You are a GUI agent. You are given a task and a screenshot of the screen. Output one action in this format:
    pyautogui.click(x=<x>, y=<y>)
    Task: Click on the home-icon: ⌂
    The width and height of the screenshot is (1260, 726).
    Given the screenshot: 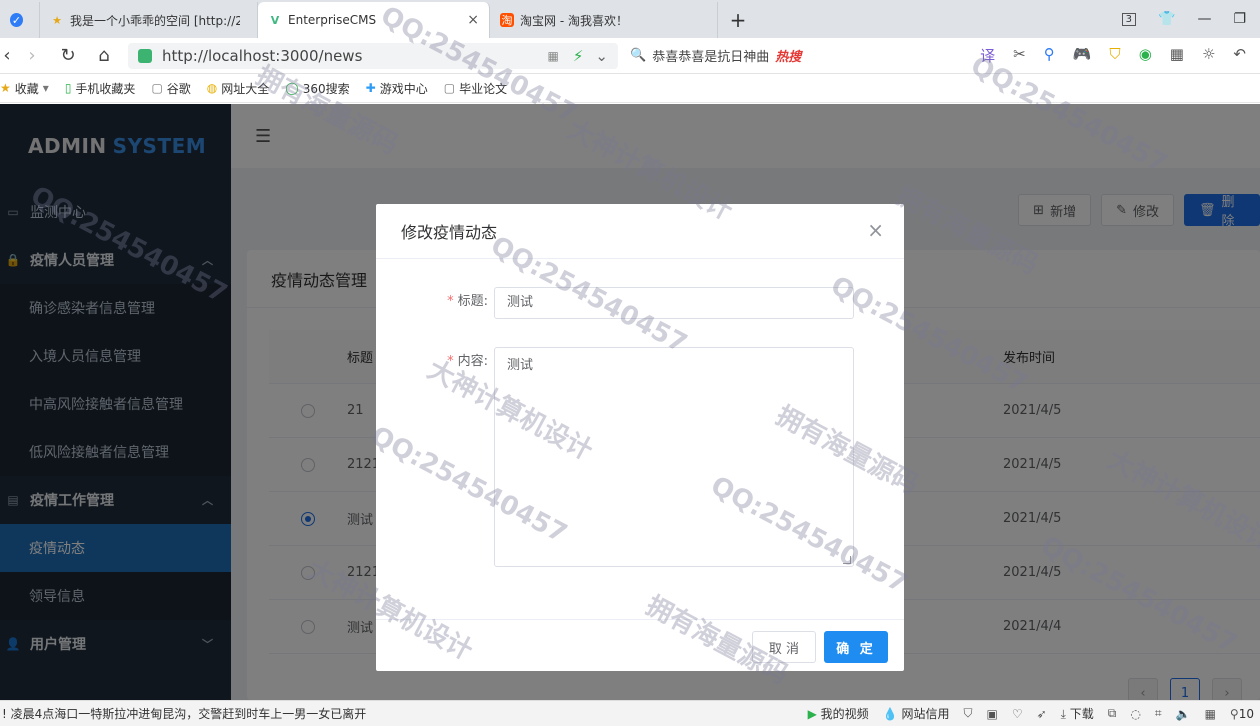 What is the action you would take?
    pyautogui.click(x=104, y=55)
    